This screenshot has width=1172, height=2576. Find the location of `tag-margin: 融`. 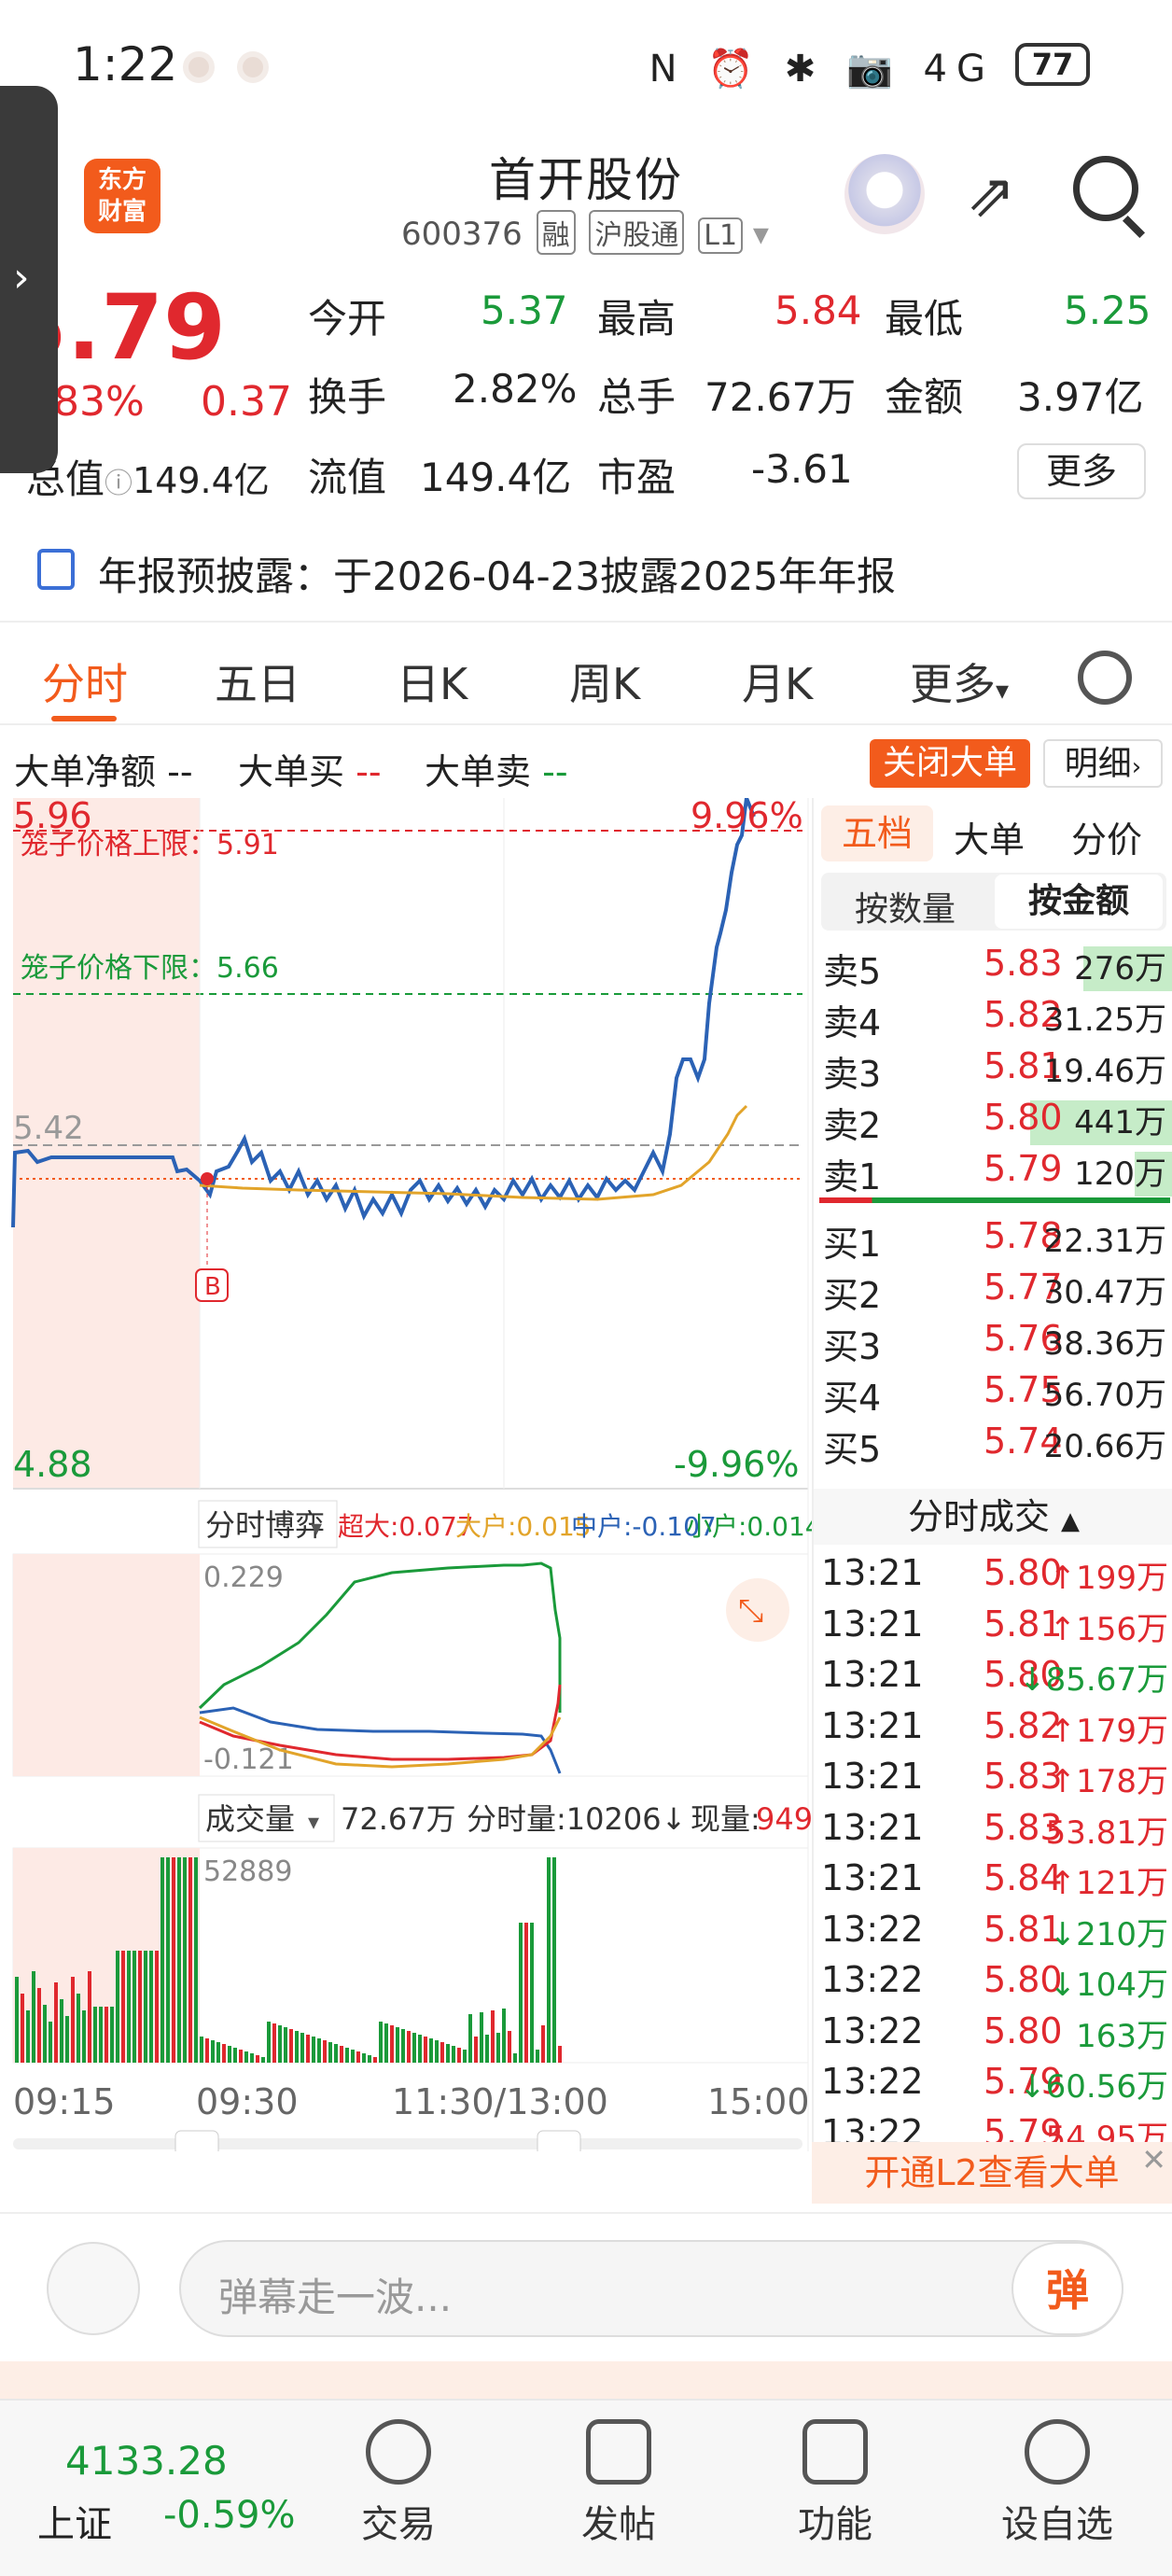

tag-margin: 融 is located at coordinates (556, 232).